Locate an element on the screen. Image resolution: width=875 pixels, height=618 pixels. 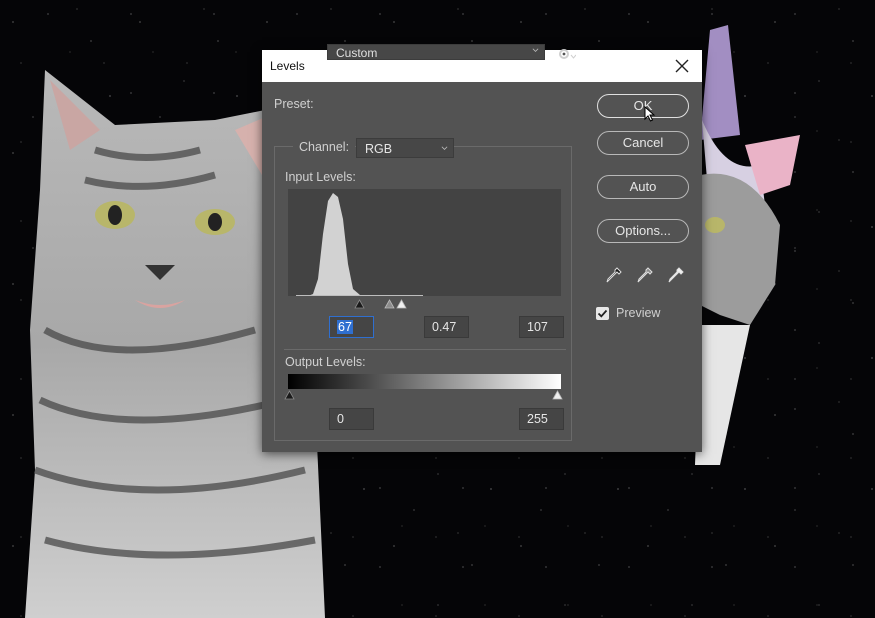
auto-button: Auto is located at coordinates (643, 187).